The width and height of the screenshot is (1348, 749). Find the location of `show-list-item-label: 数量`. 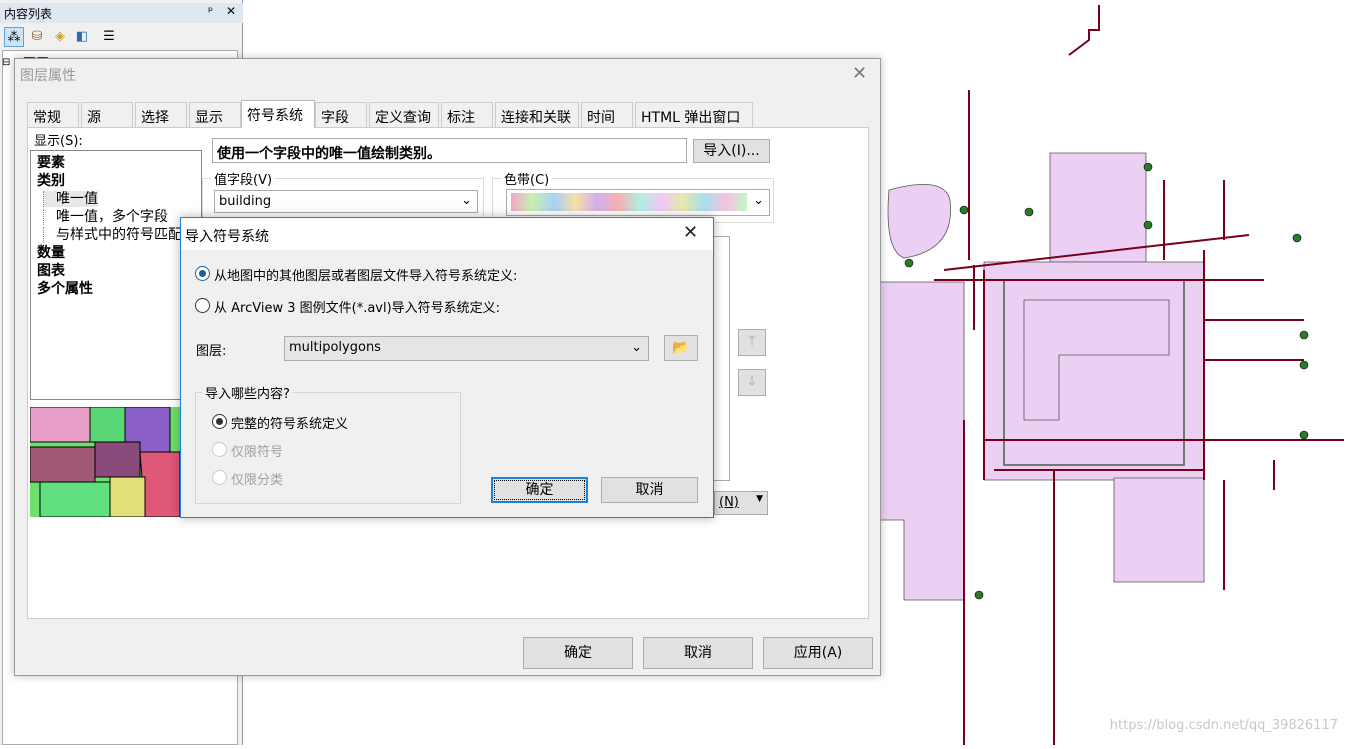

show-list-item-label: 数量 is located at coordinates (51, 253).